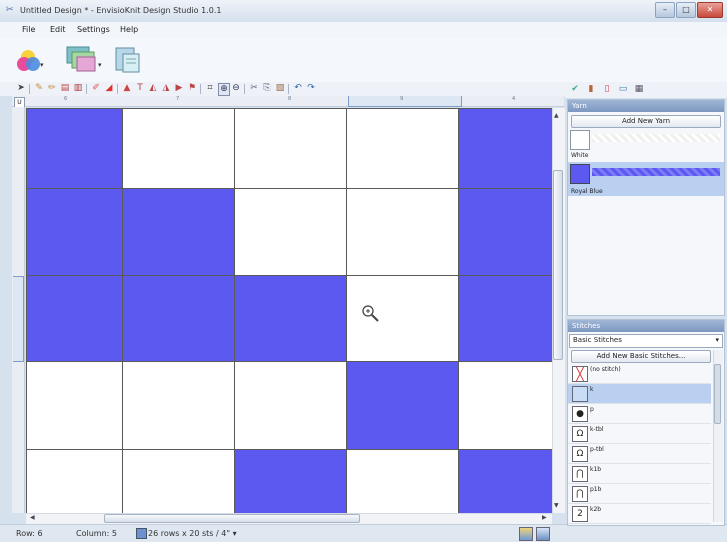 This screenshot has height=542, width=727. What do you see at coordinates (85, 60) in the screenshot?
I see `pattern-layers-icon: ▾` at bounding box center [85, 60].